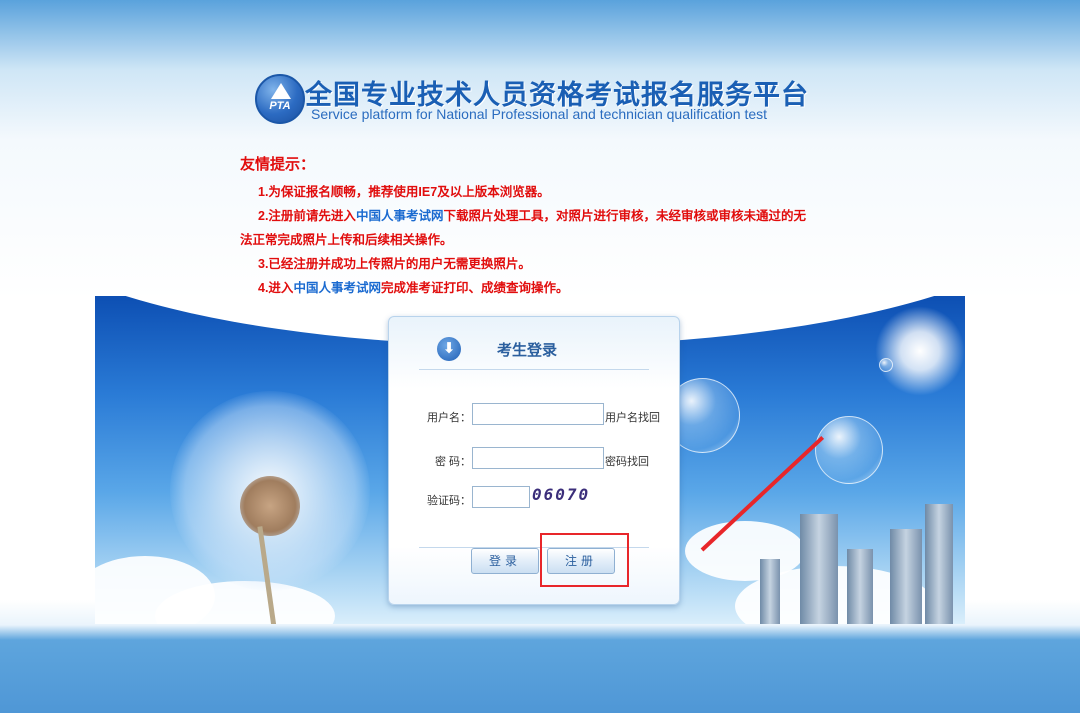 The height and width of the screenshot is (713, 1080). I want to click on username-input, so click(538, 414).